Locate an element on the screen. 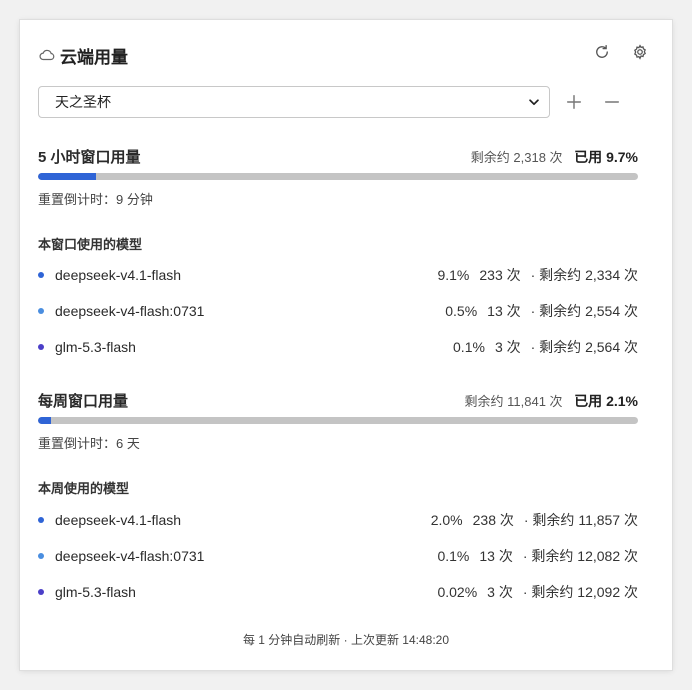 The image size is (692, 690). model-remaining: · 剩余约 12,092 次 is located at coordinates (580, 592).